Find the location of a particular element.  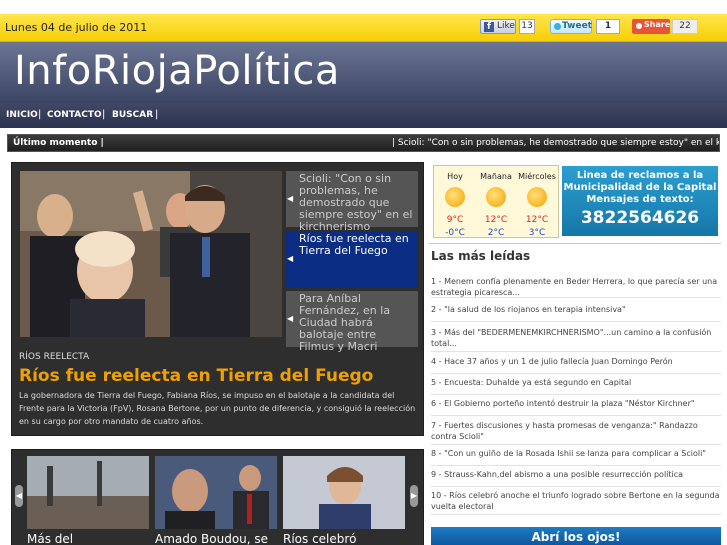

weather-low: 3°C is located at coordinates (537, 233).